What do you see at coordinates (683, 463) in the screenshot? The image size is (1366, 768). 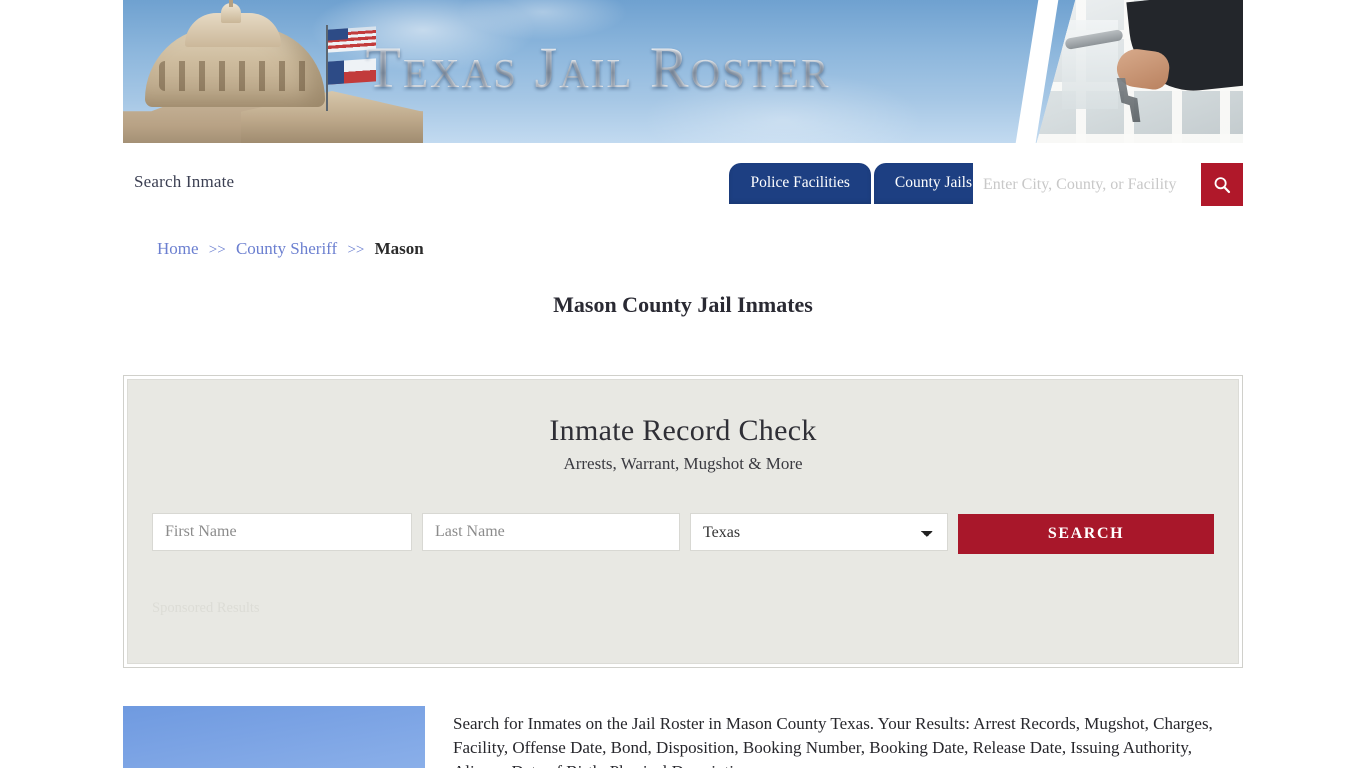 I see `panel-subtitle: Arrests, Warrant, Mugshot & More` at bounding box center [683, 463].